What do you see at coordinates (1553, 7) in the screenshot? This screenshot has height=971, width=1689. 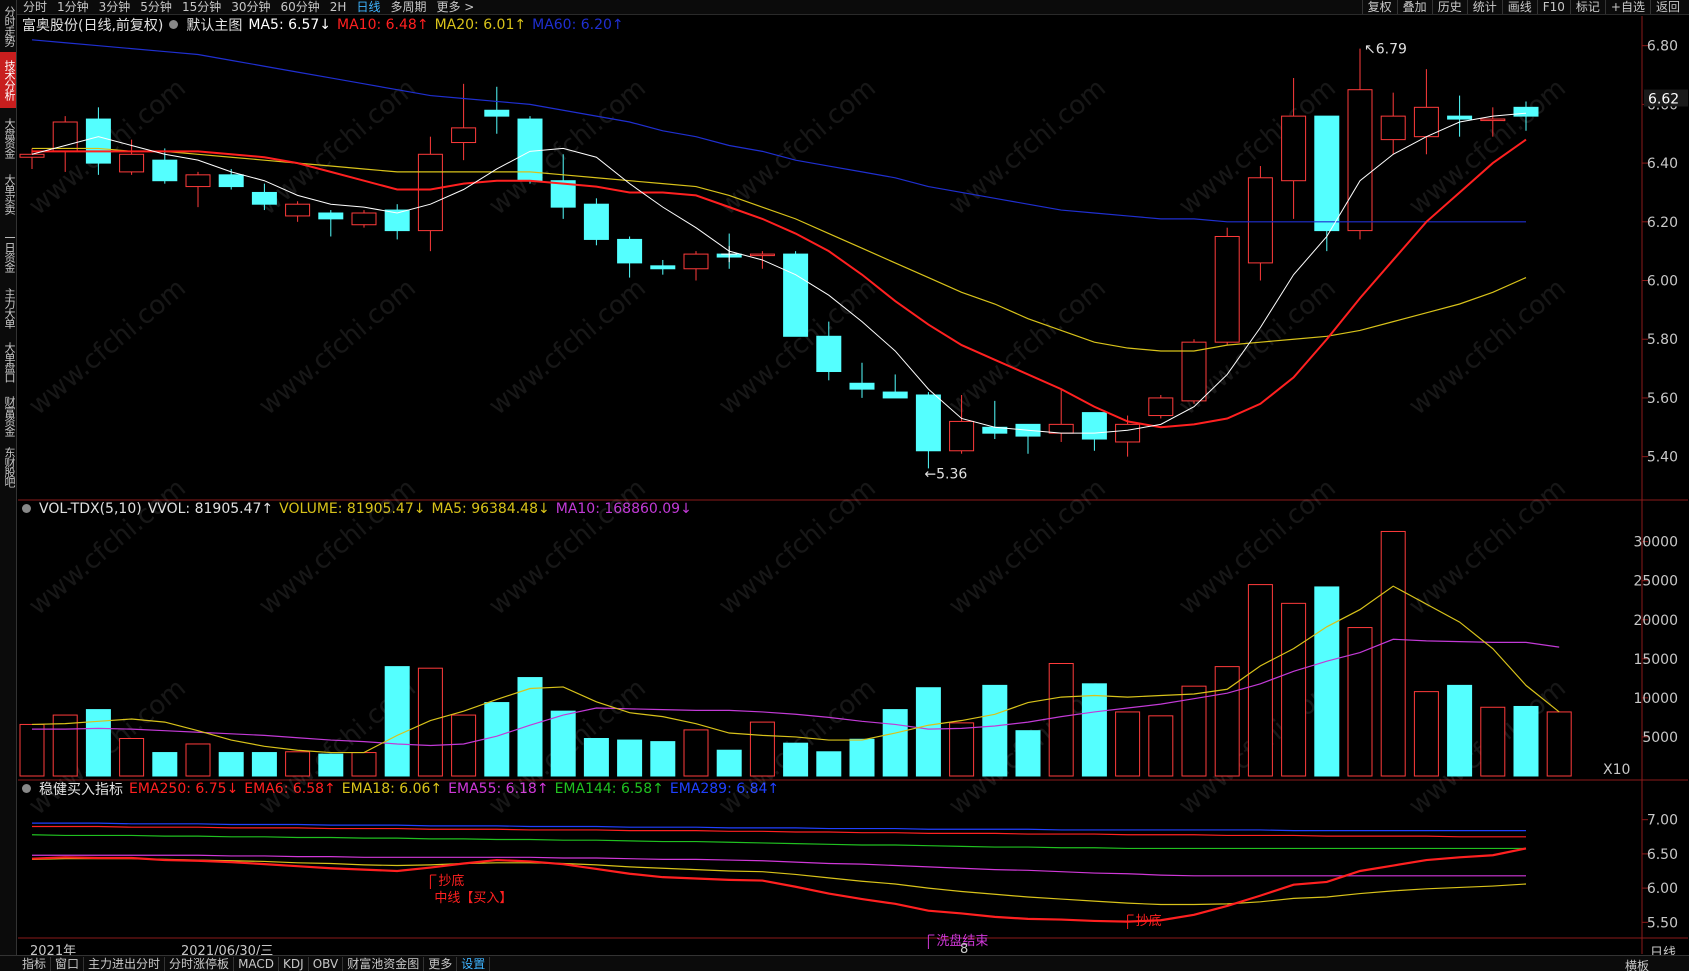 I see `toolbar-tab-5: F10` at bounding box center [1553, 7].